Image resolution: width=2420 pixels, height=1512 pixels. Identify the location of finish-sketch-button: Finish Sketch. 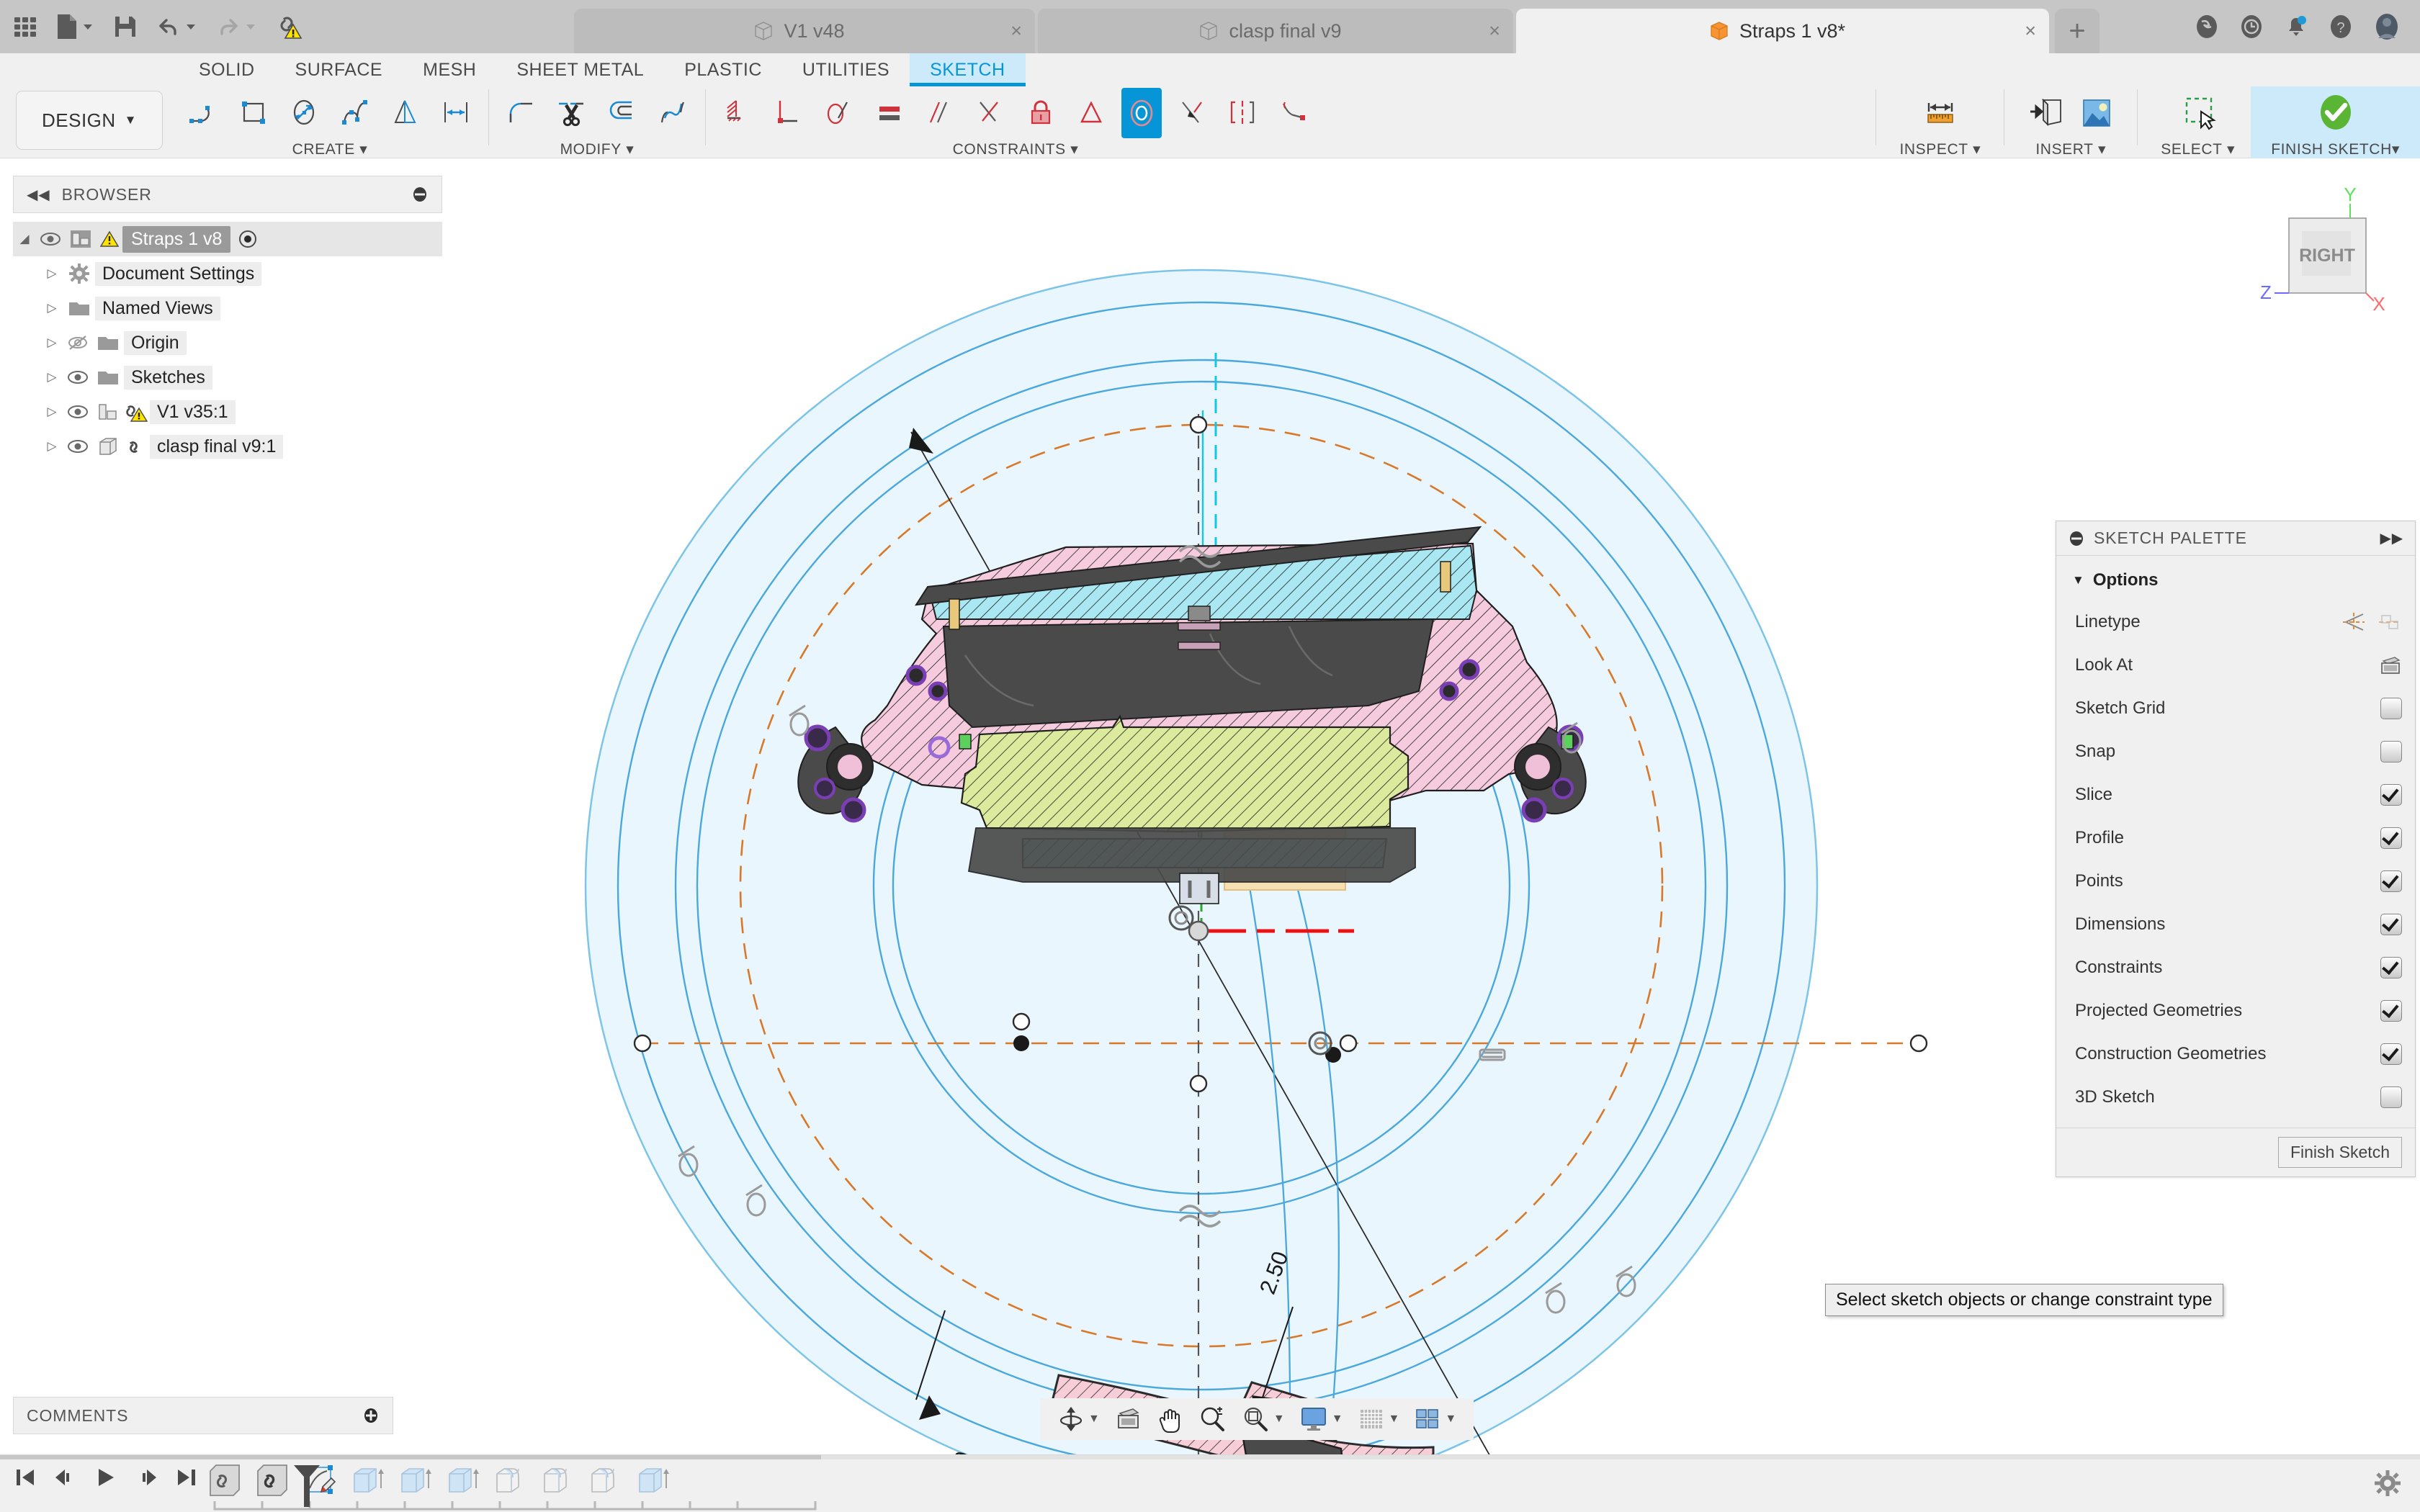
(2339, 1152).